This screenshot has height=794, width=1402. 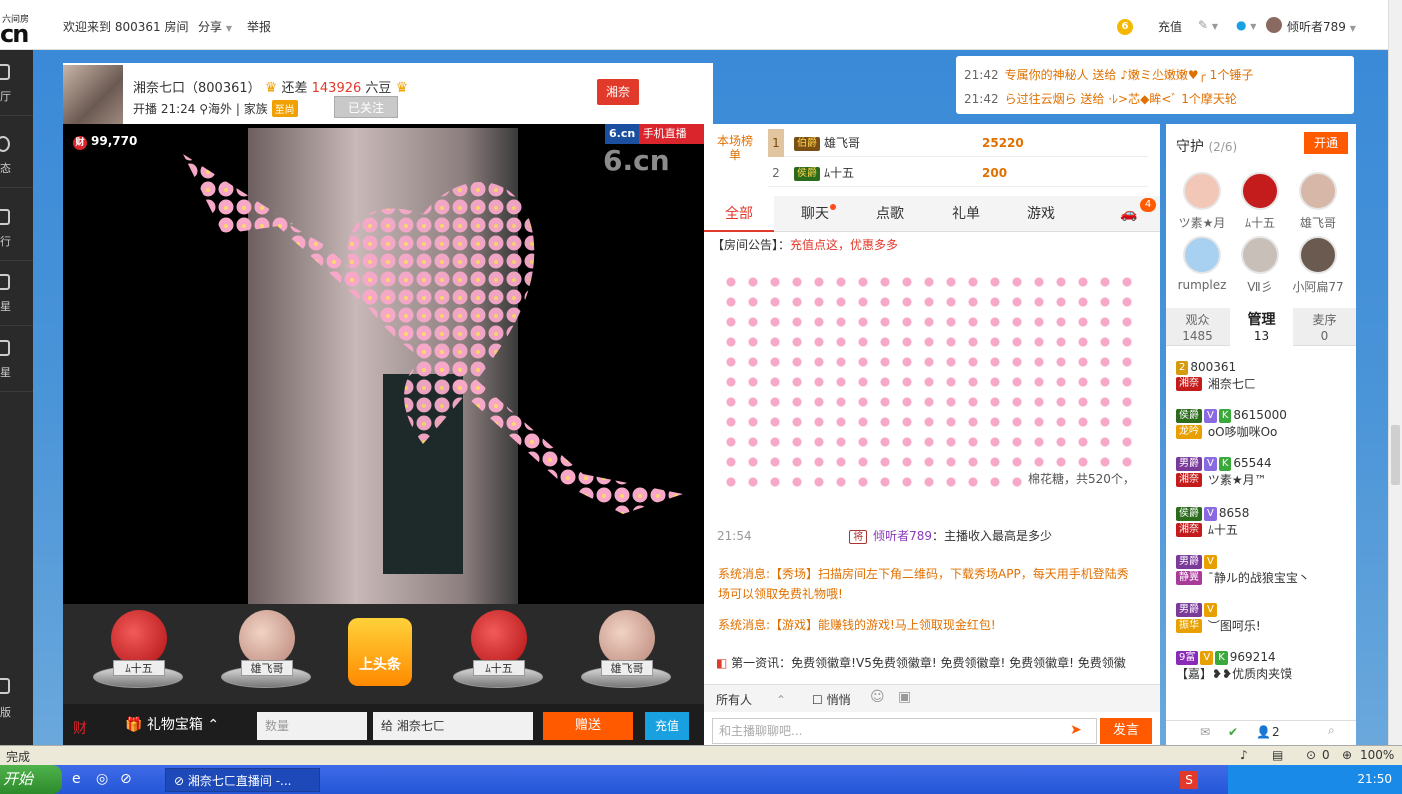 What do you see at coordinates (890, 214) in the screenshot?
I see `tab-song: 点歌` at bounding box center [890, 214].